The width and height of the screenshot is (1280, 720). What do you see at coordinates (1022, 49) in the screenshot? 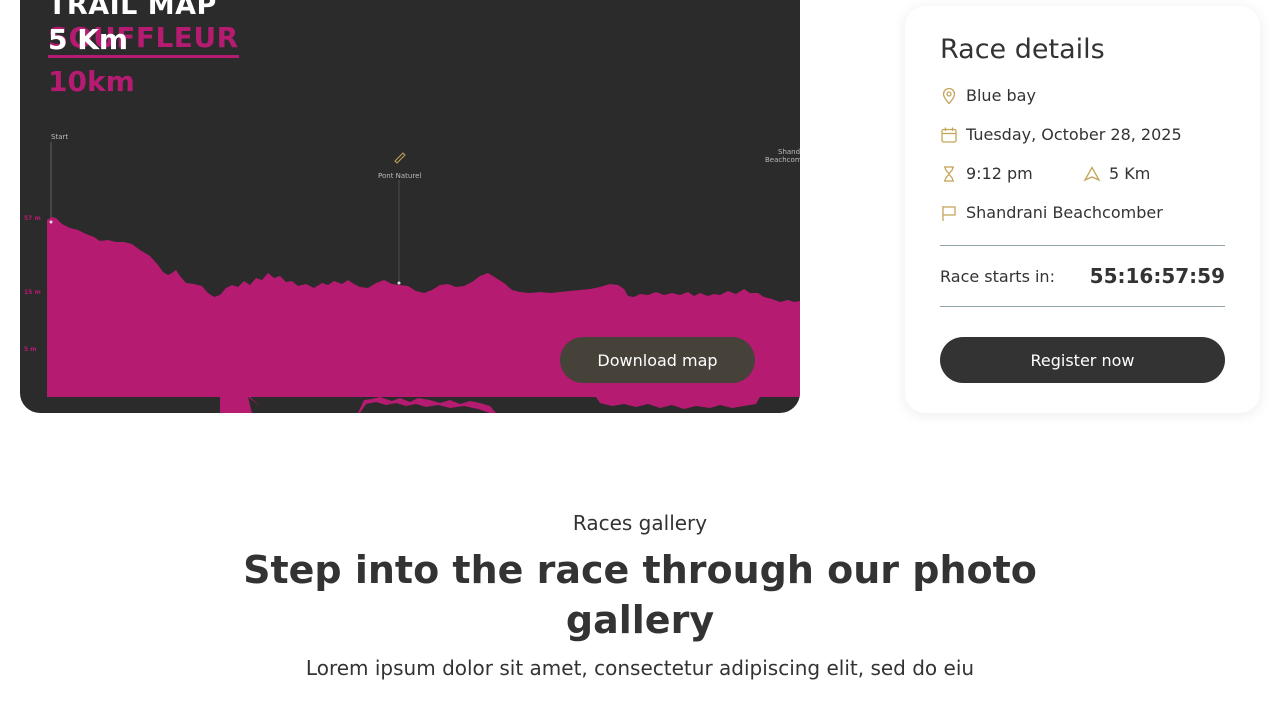
I see `race-details-title: Race details` at bounding box center [1022, 49].